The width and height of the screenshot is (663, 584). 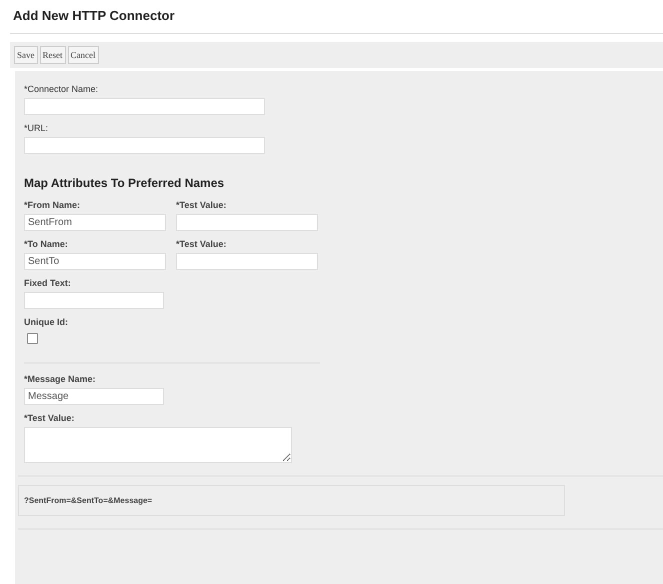 I want to click on toolbar-button: Save, so click(x=26, y=55).